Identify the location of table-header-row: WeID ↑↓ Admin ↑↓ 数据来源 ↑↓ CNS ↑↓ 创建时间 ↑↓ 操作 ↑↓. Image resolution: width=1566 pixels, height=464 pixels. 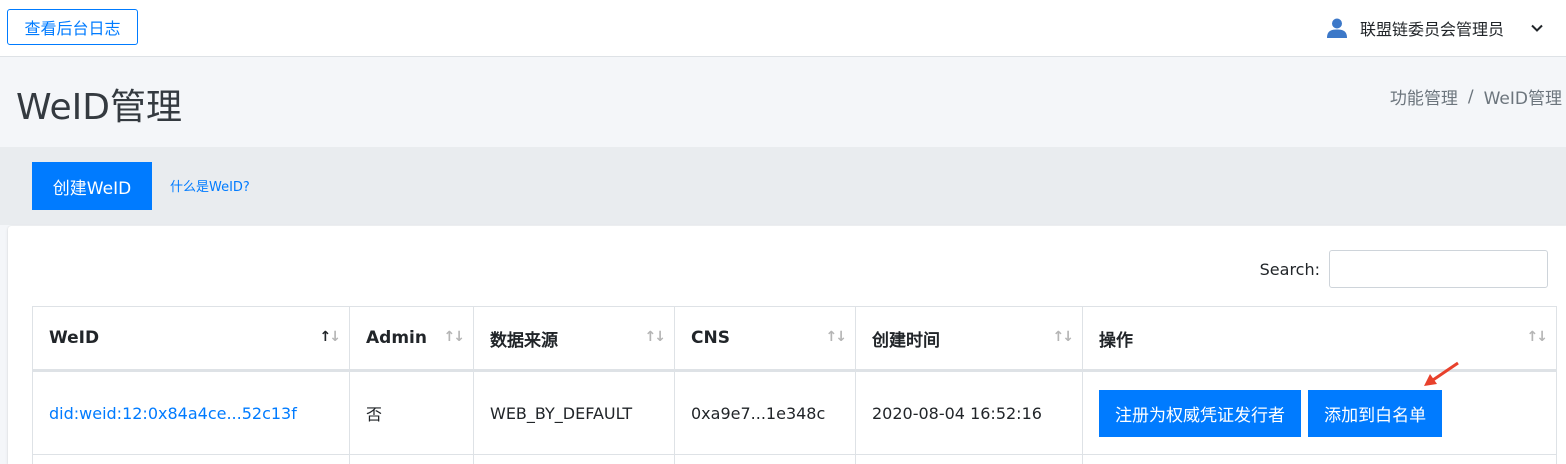
(794, 339).